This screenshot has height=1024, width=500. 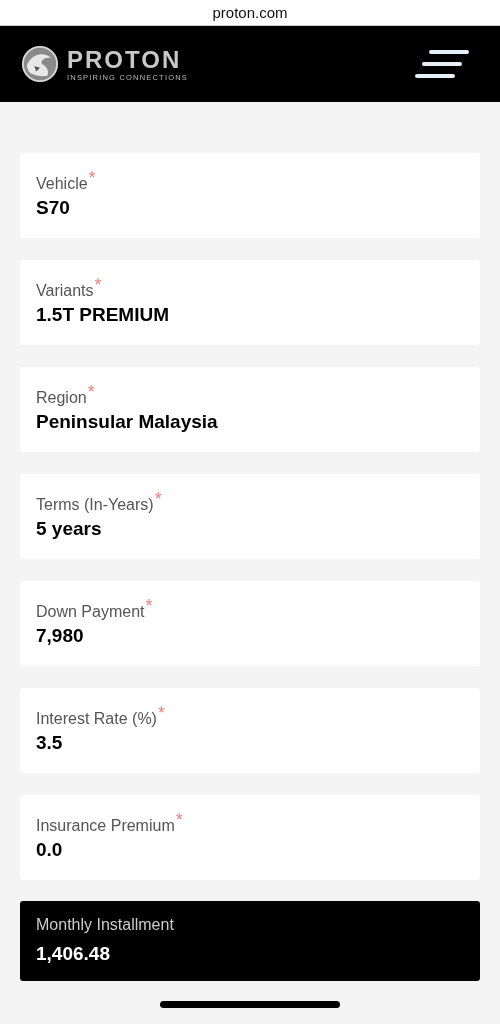 What do you see at coordinates (73, 954) in the screenshot?
I see `field-value: 1,406.48` at bounding box center [73, 954].